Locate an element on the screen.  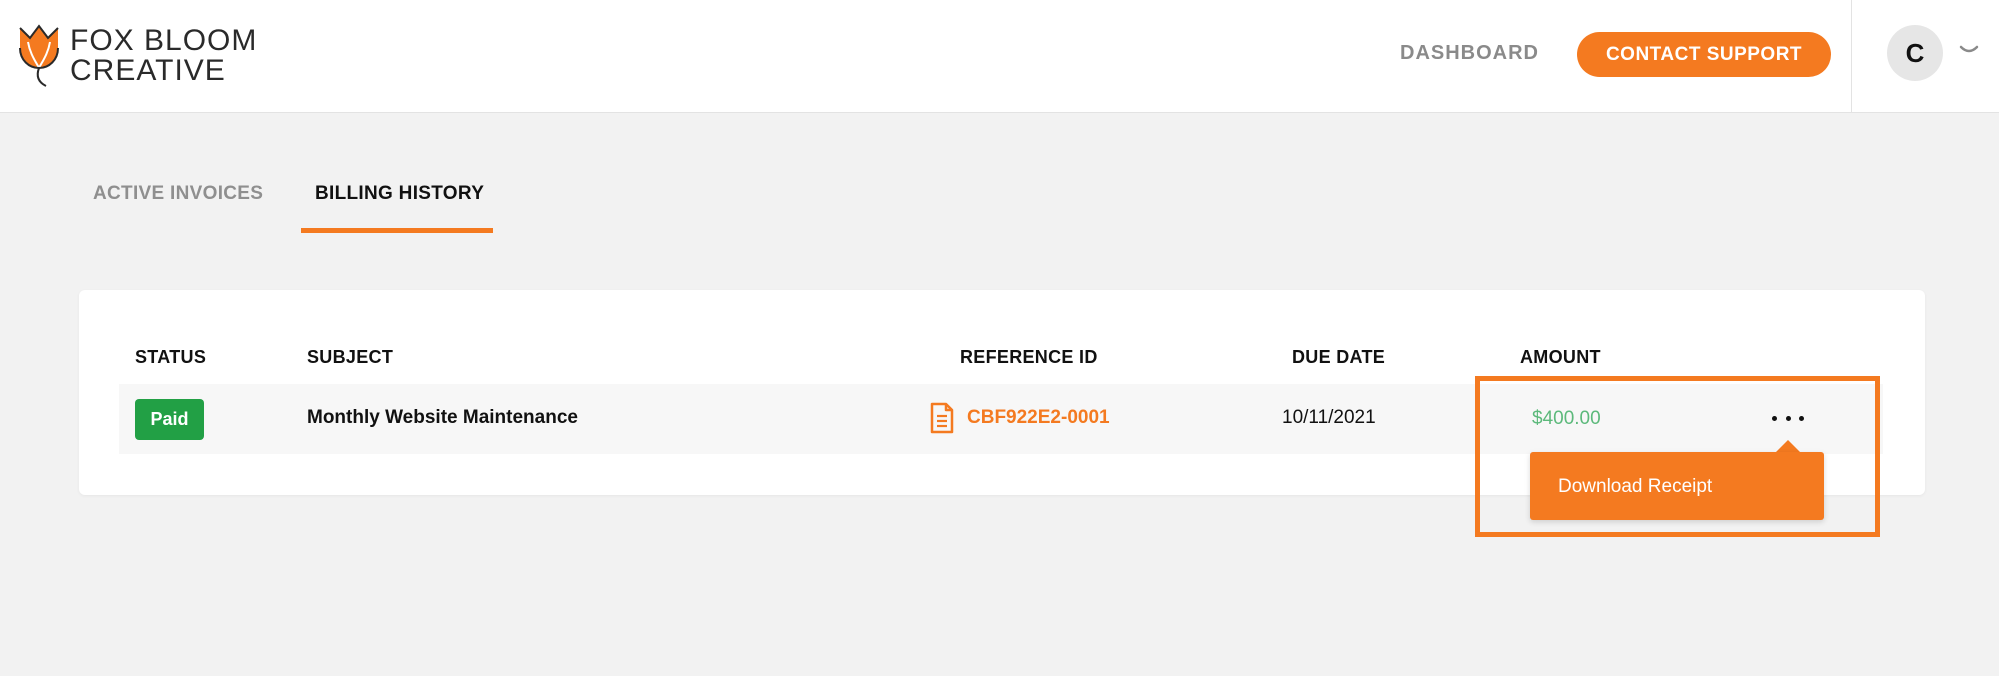
brand-name-line2: CREATIVE is located at coordinates (148, 70).